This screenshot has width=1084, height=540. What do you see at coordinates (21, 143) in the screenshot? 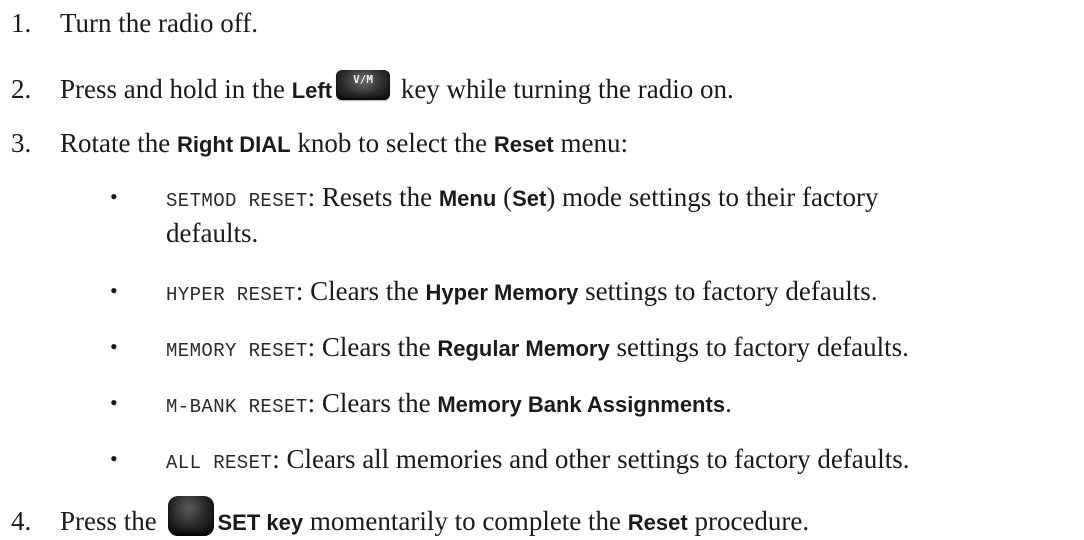
I see `step-number: 3.` at bounding box center [21, 143].